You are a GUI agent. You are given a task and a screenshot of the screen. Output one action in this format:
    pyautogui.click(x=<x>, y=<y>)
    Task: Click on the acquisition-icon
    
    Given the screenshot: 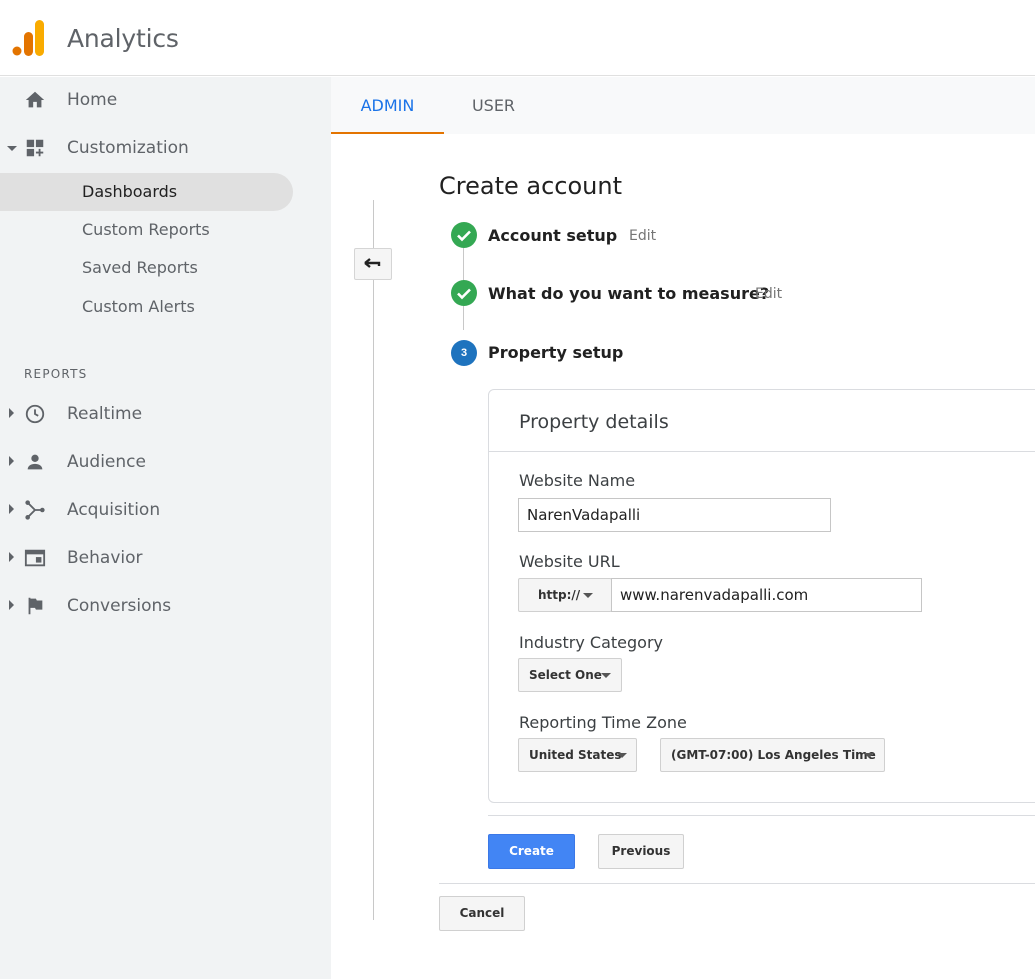 What is the action you would take?
    pyautogui.click(x=35, y=510)
    